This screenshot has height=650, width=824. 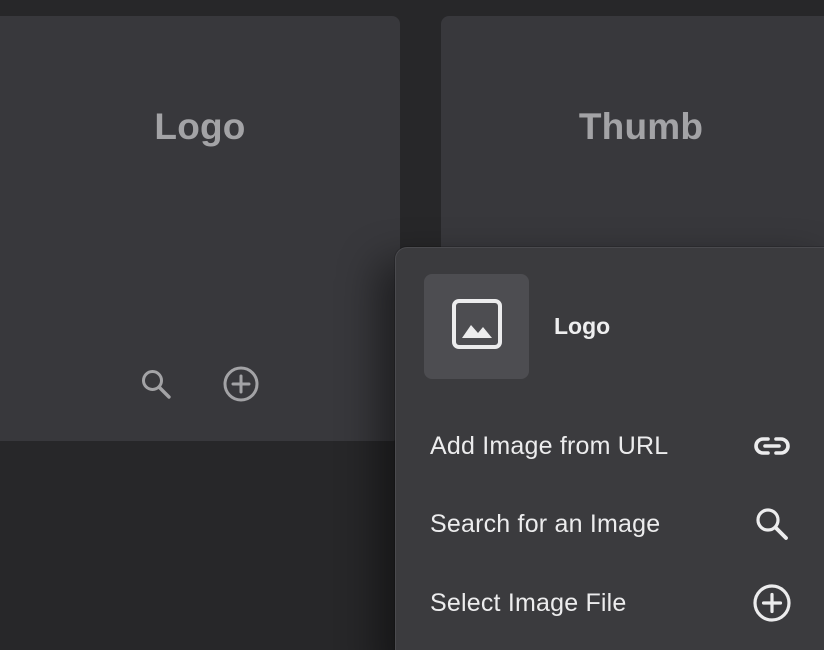 What do you see at coordinates (545, 523) in the screenshot?
I see `menu-item-label: Search for an Image` at bounding box center [545, 523].